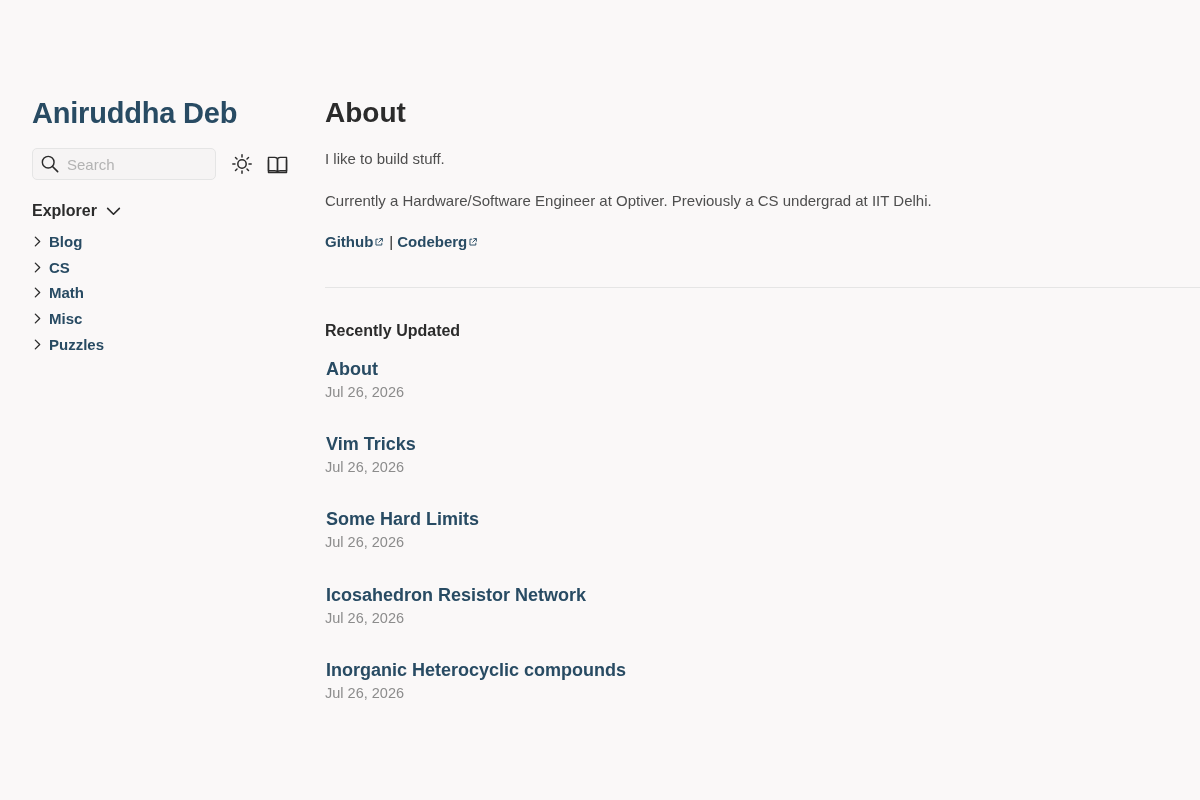 The height and width of the screenshot is (800, 1200). I want to click on note-link: About, so click(352, 369).